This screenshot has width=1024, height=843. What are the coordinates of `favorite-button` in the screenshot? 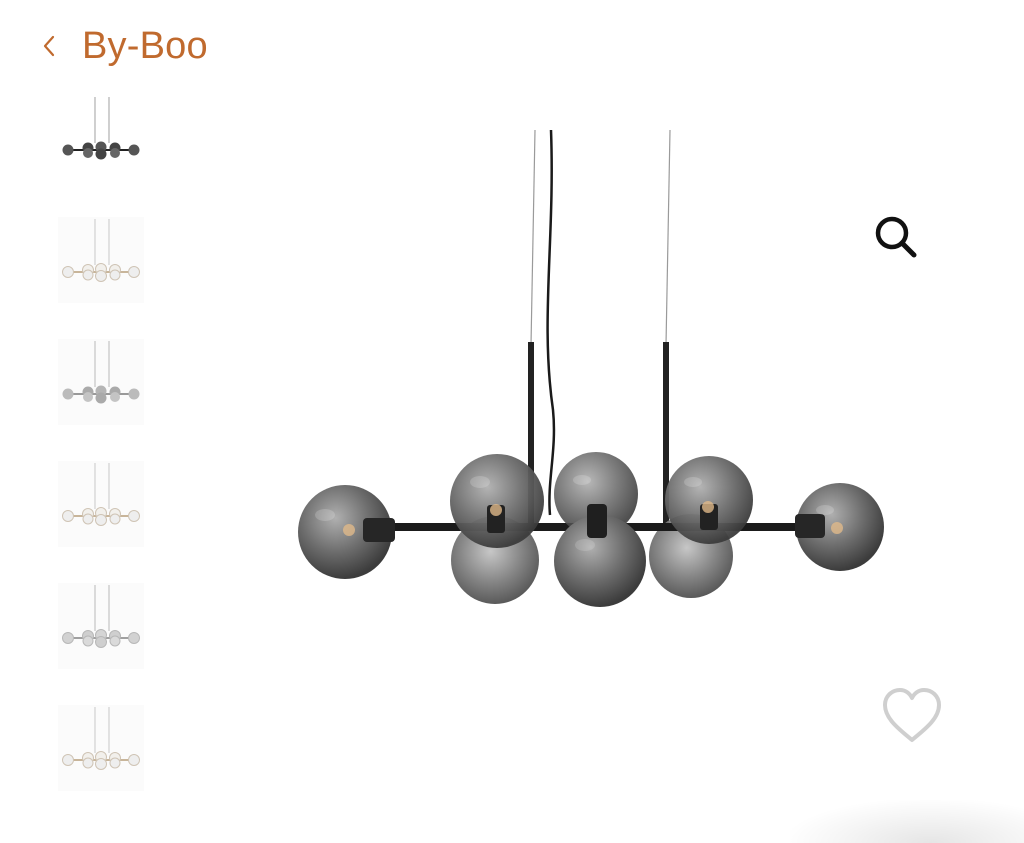 It's located at (912, 716).